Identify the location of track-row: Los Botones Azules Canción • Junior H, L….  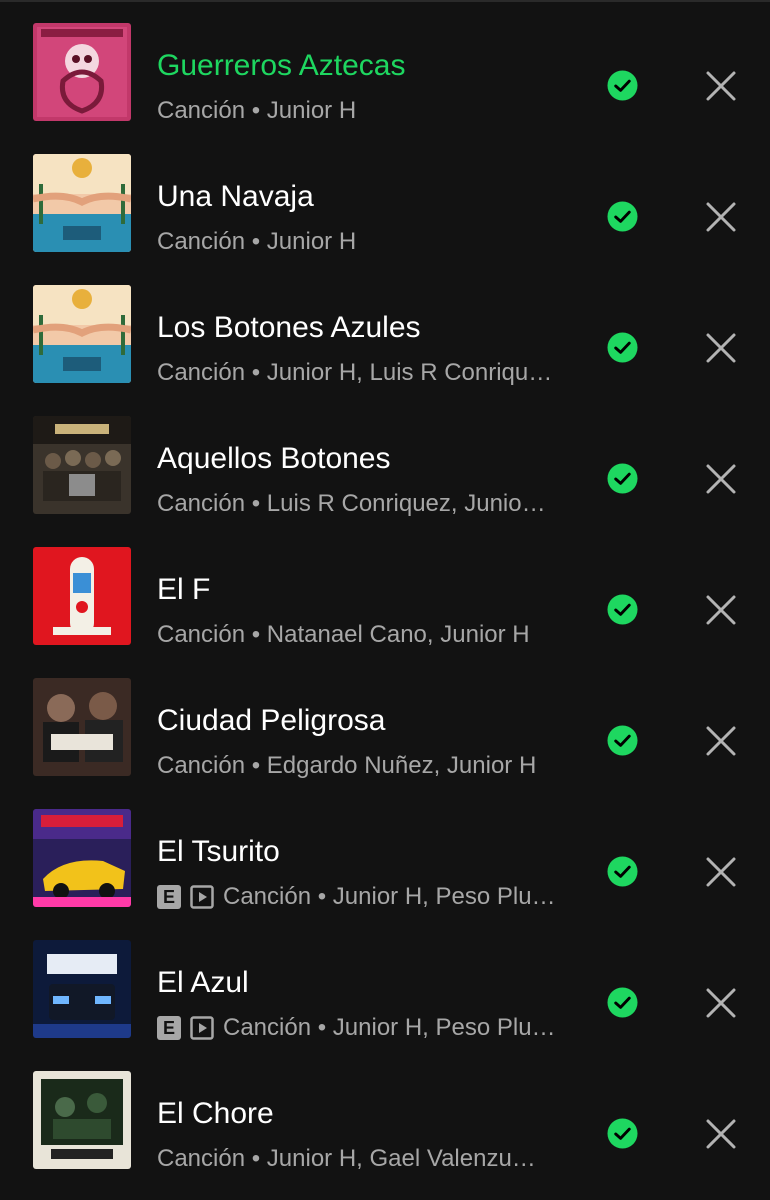
(385, 337).